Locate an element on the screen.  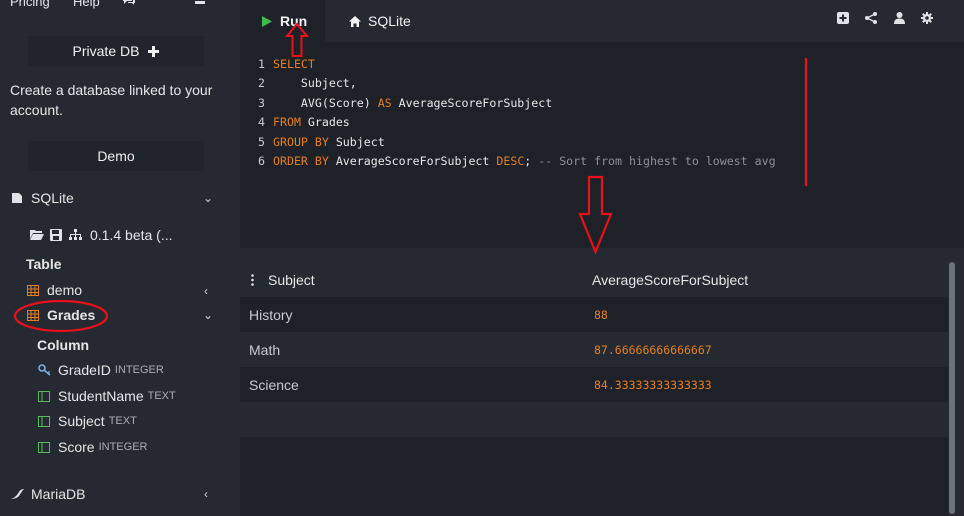
table-item-demo: demo is located at coordinates (54, 290).